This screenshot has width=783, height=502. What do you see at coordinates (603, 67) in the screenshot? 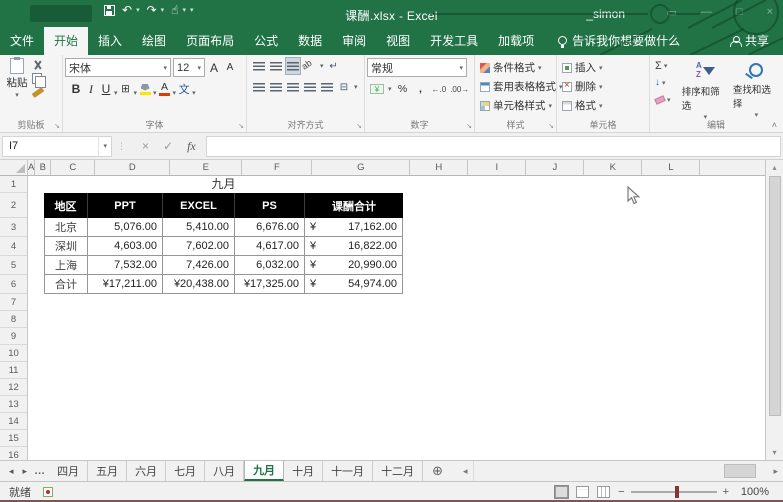
I see `insert-cells-button: 插入 ▾` at bounding box center [603, 67].